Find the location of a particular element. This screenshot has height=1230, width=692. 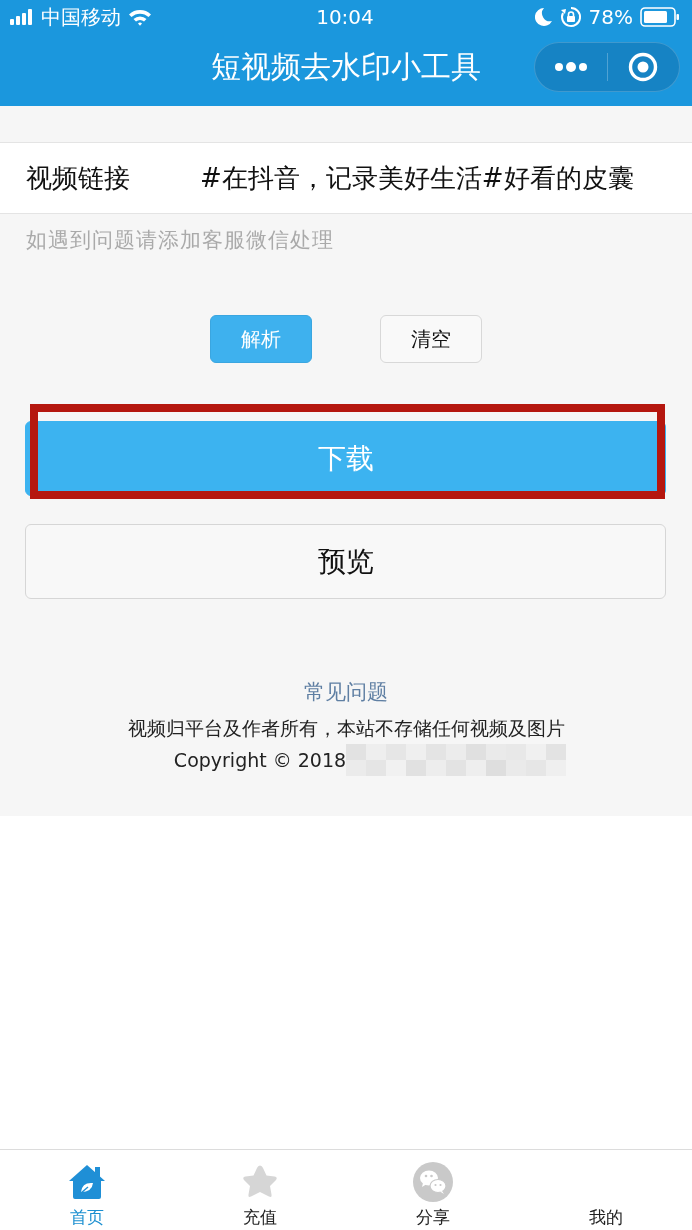

moon-icon is located at coordinates (543, 17).